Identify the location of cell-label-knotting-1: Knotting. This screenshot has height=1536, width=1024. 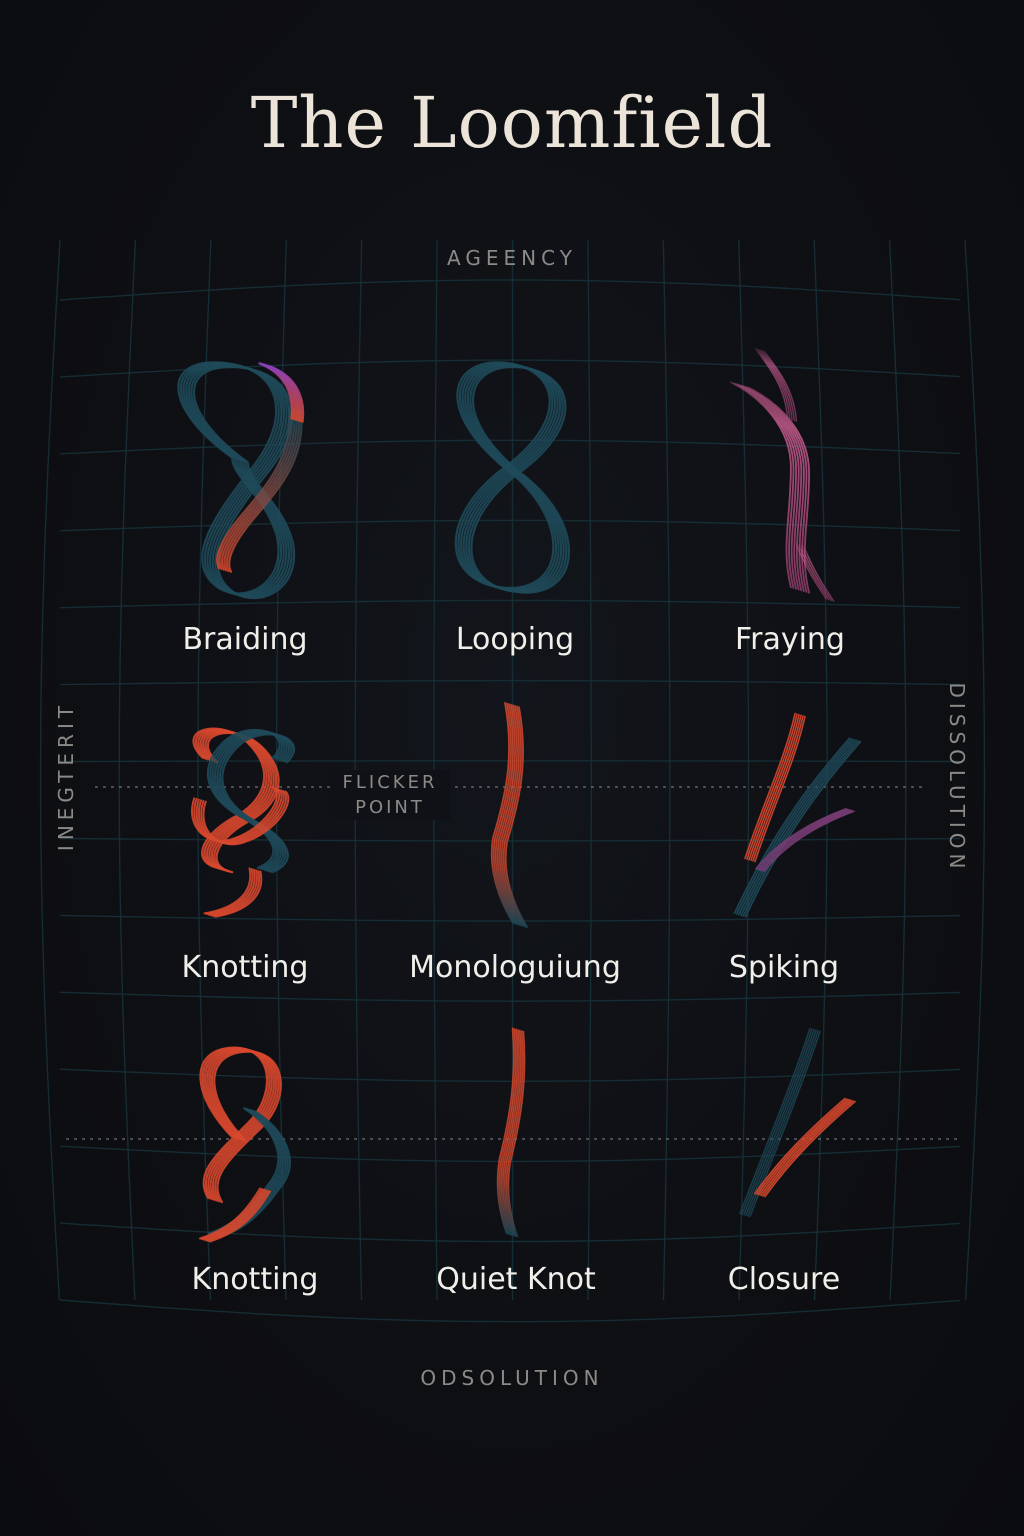
(245, 967).